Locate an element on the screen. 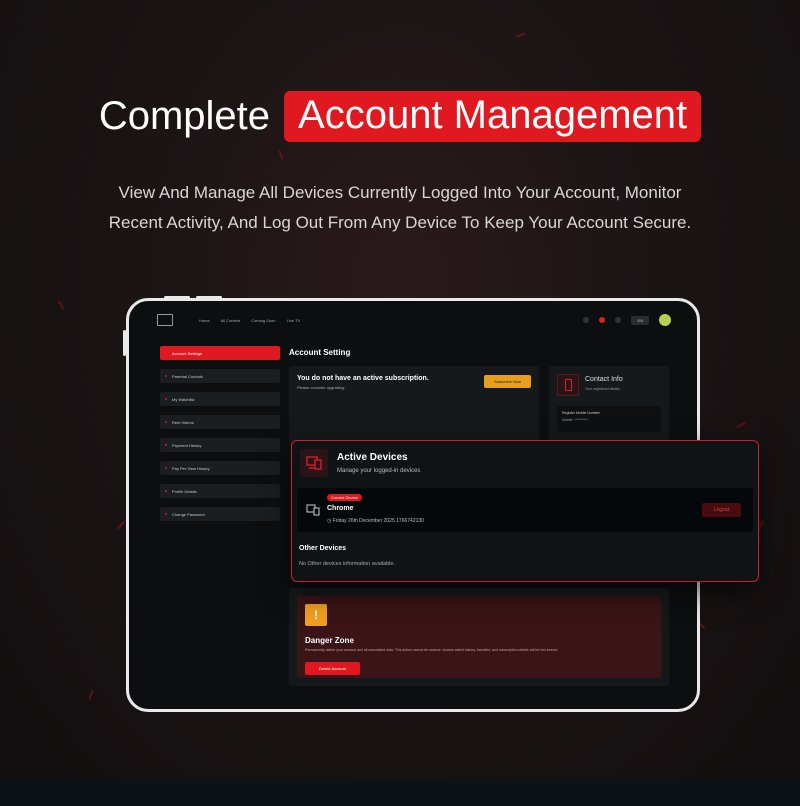  phone-icon is located at coordinates (568, 385).